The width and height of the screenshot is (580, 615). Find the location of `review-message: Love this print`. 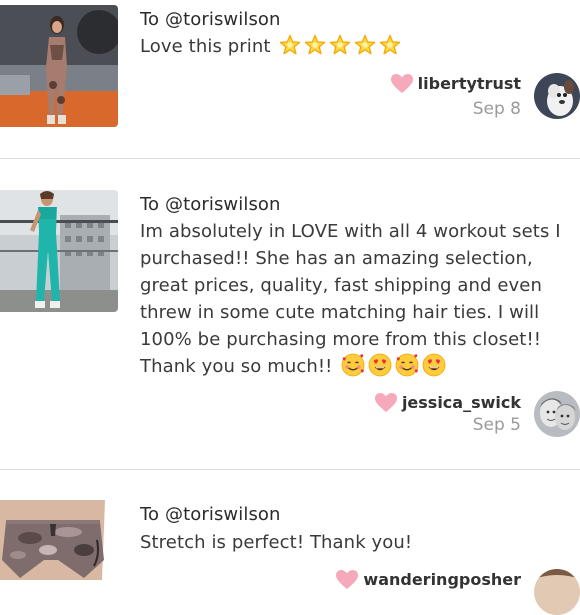

review-message: Love this print is located at coordinates (205, 46).